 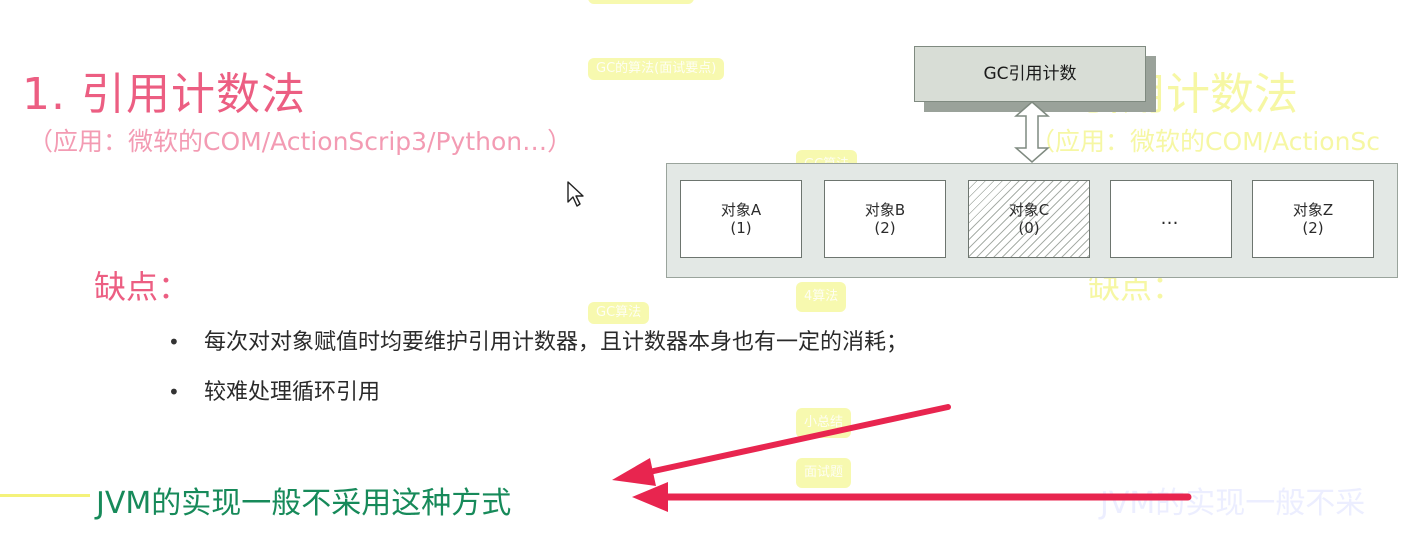 I want to click on annotation-arrows, so click(x=902, y=458).